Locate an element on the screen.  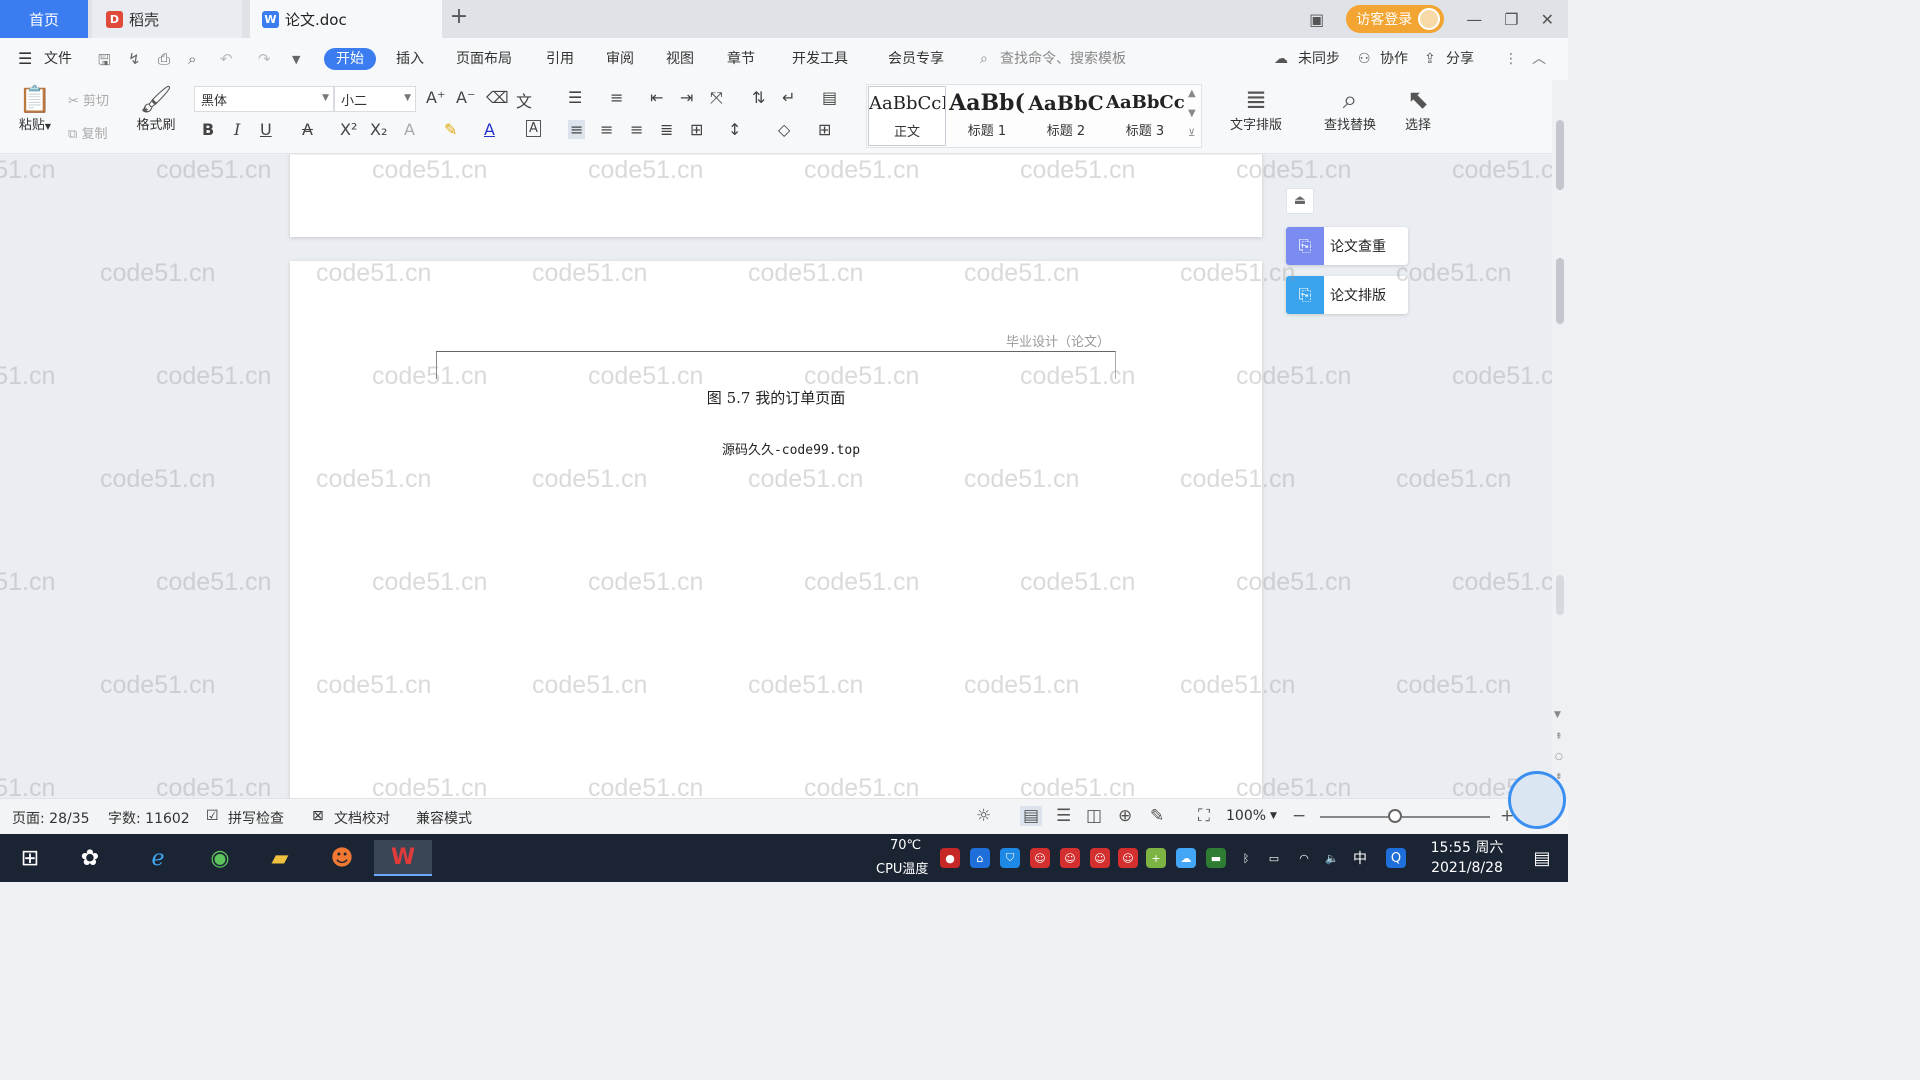
browser-360-icon: ◉ is located at coordinates (220, 858).